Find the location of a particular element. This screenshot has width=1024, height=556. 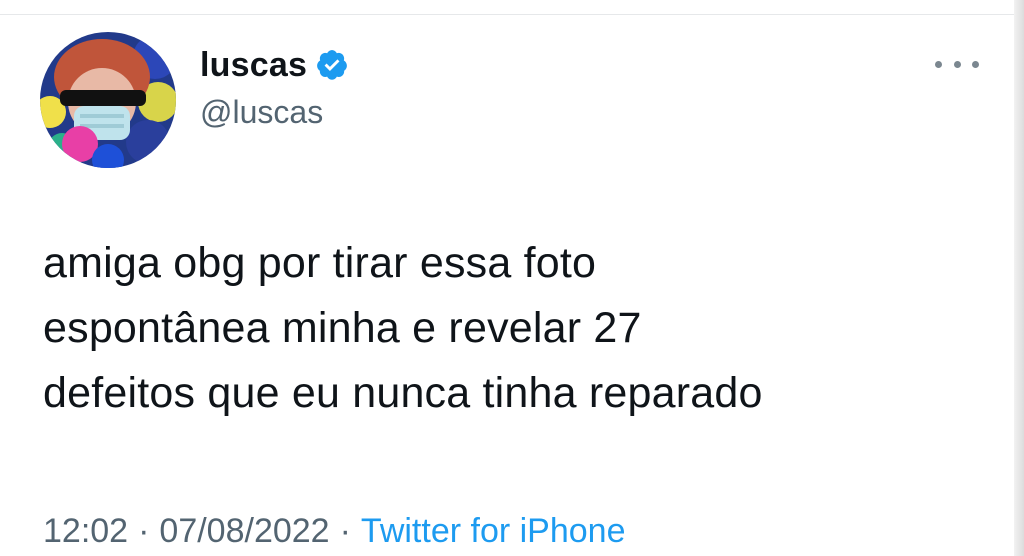

right-edge is located at coordinates (1019, 278).